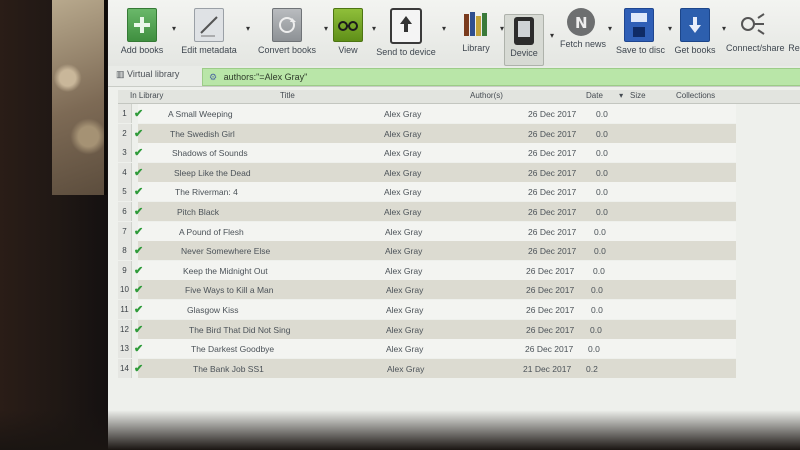  I want to click on search-input: ⚙ authors:"=Alex Gray", so click(501, 77).